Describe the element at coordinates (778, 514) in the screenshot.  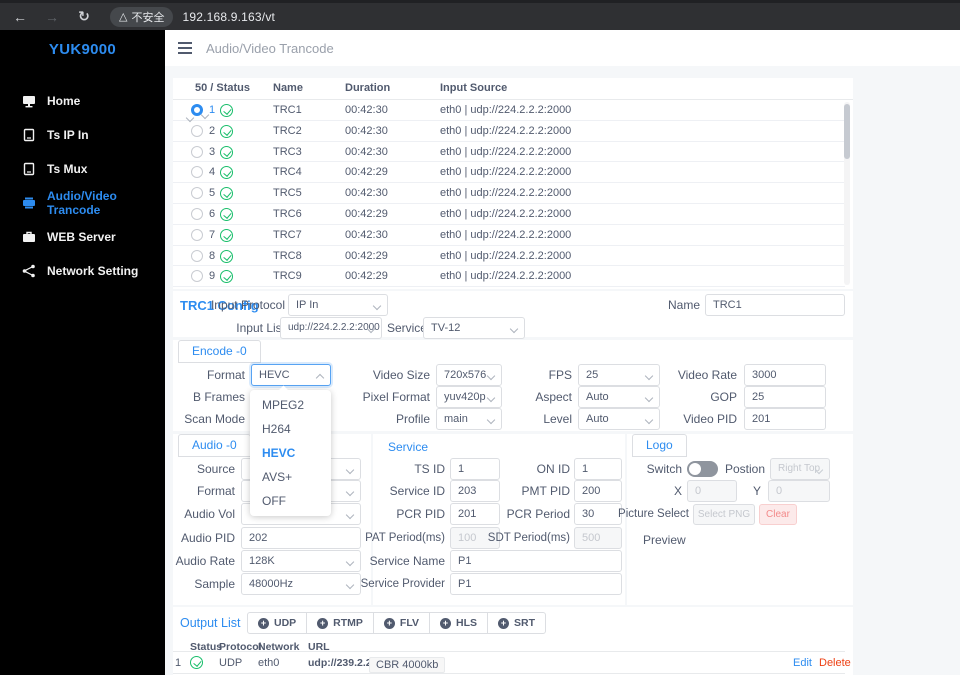
I see `clear-button: Clear` at that location.